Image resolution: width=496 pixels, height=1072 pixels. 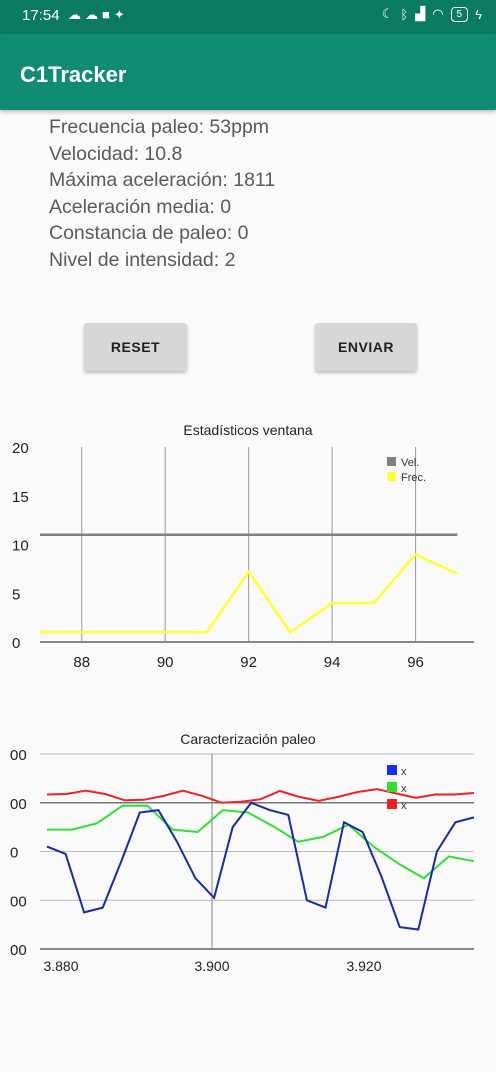 What do you see at coordinates (20, 546) in the screenshot?
I see `y-tick-label: 10` at bounding box center [20, 546].